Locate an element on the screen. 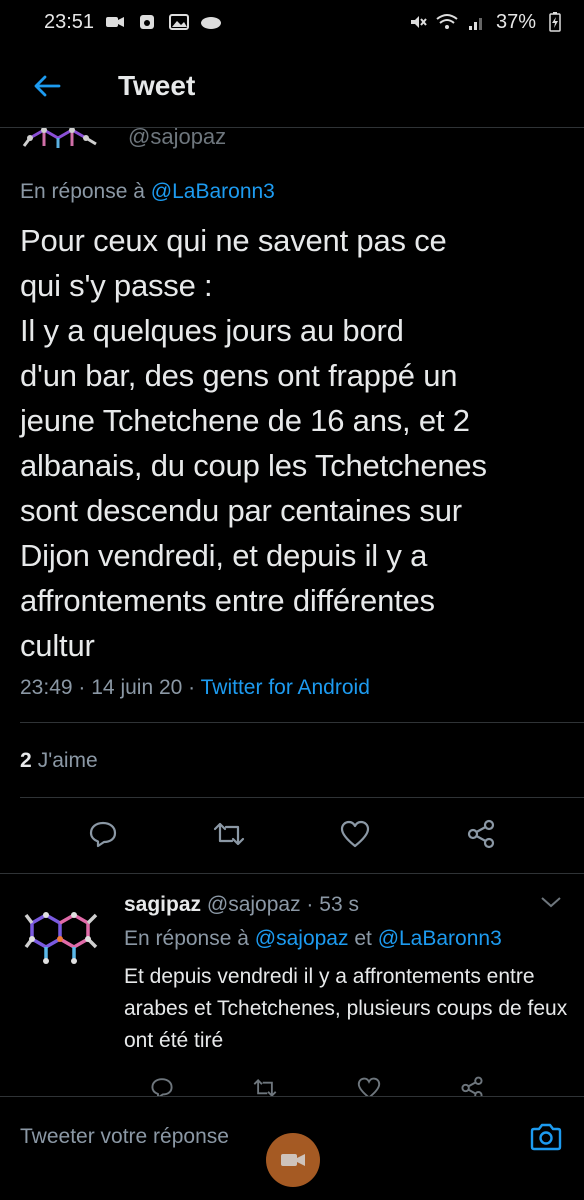  share-icon is located at coordinates (481, 834).